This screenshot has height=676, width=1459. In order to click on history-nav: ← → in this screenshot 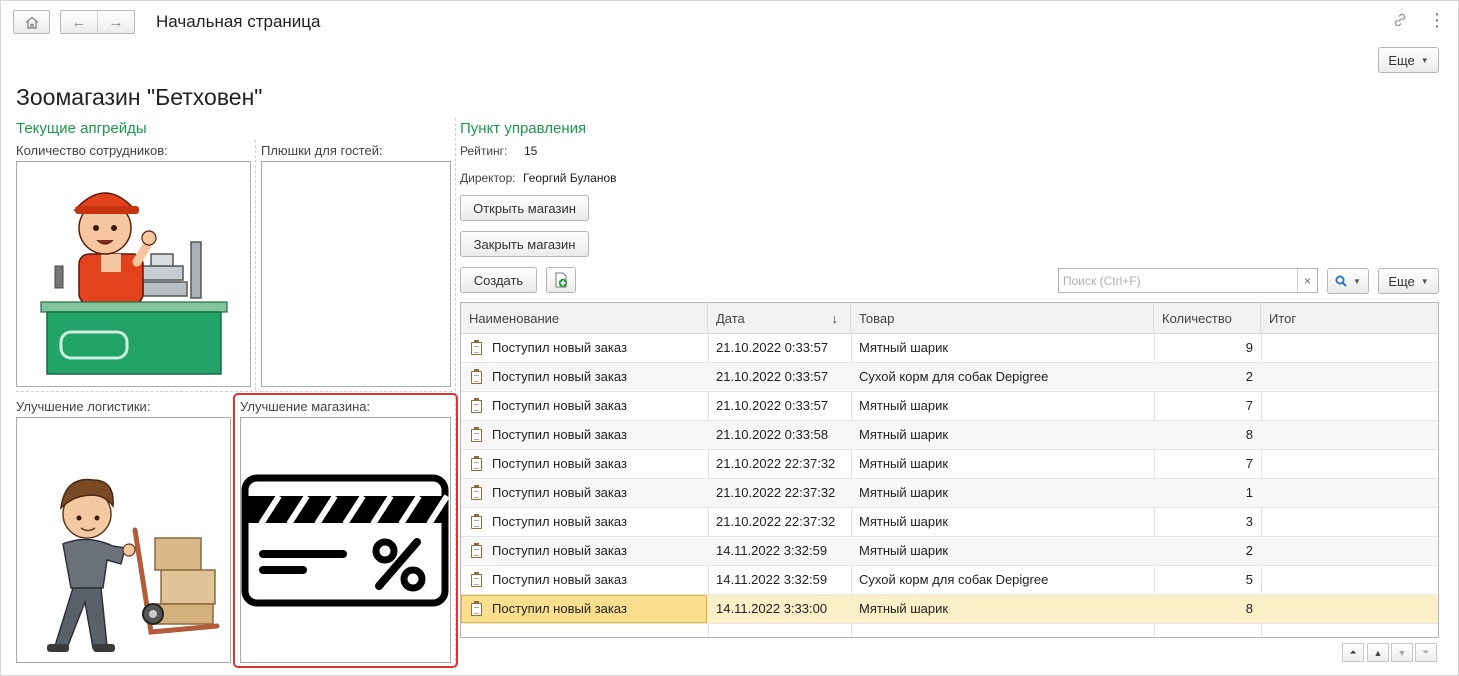, I will do `click(97, 22)`.